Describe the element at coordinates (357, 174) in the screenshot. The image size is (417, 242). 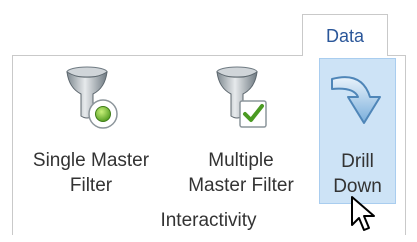
I see `drill-down-label: Drill Down` at that location.